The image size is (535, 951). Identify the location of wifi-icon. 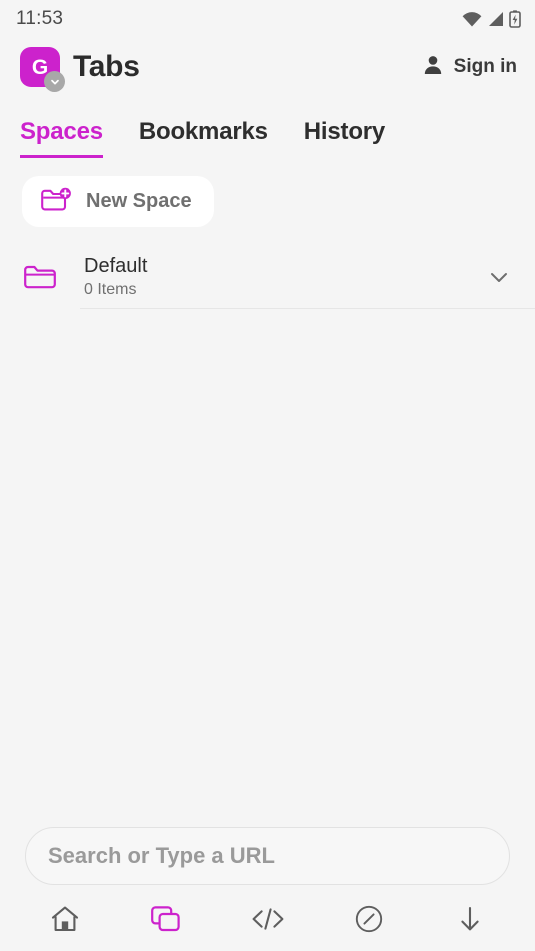
(472, 19).